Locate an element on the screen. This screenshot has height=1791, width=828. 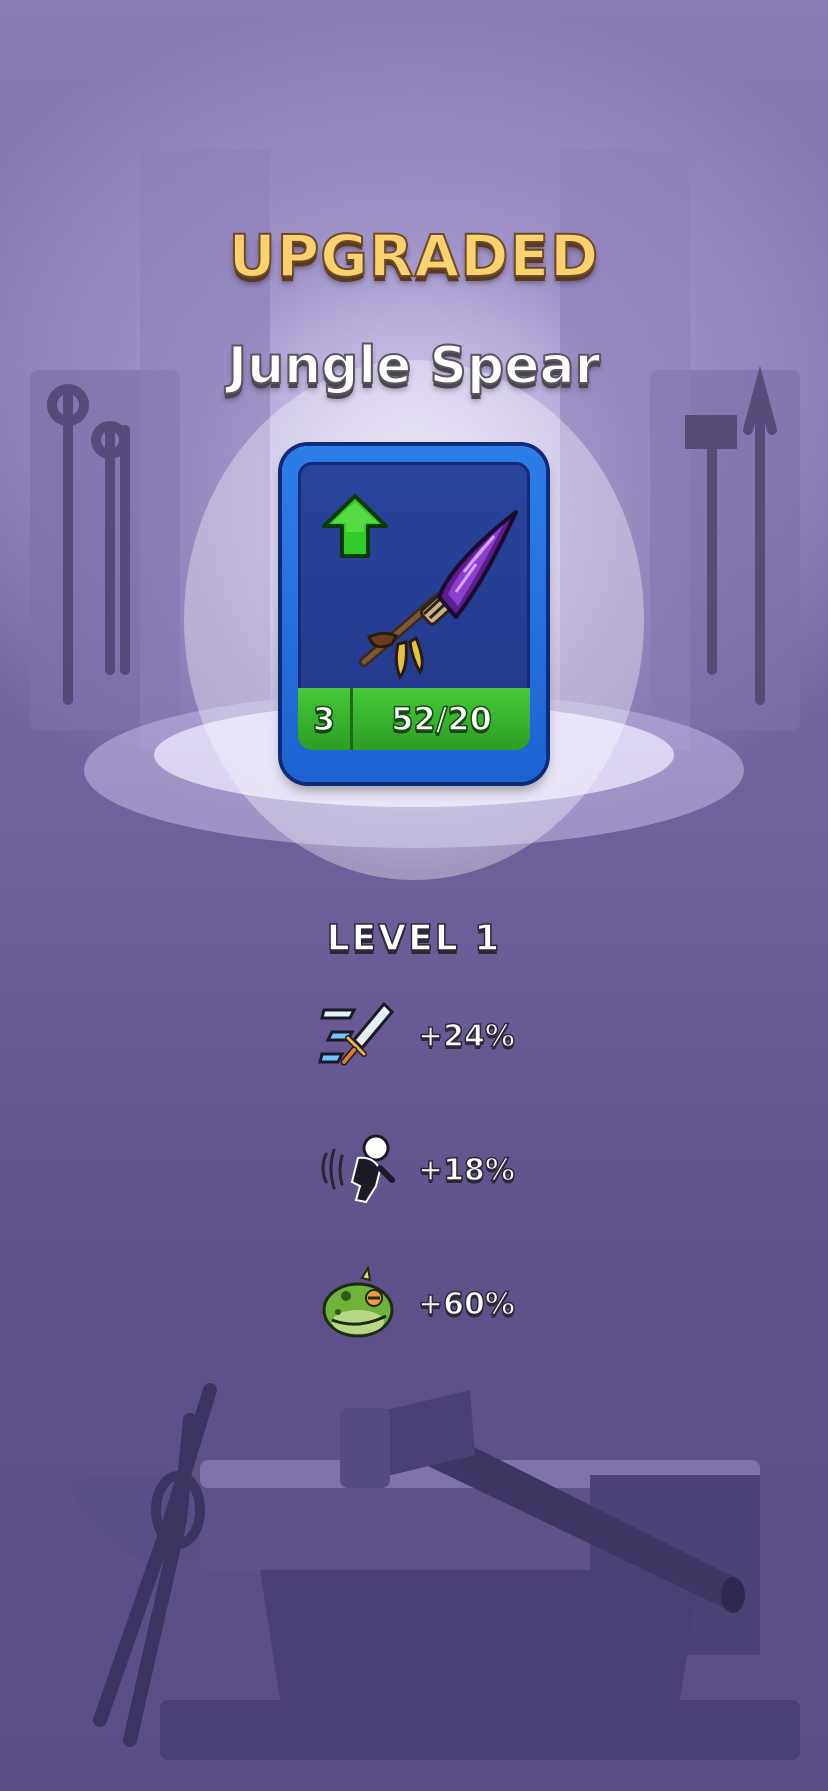
toad-icon is located at coordinates (358, 1301).